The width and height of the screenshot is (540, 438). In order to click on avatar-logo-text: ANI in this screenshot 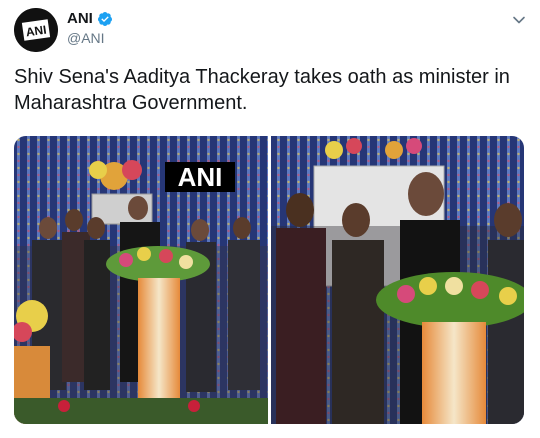, I will do `click(36, 31)`.